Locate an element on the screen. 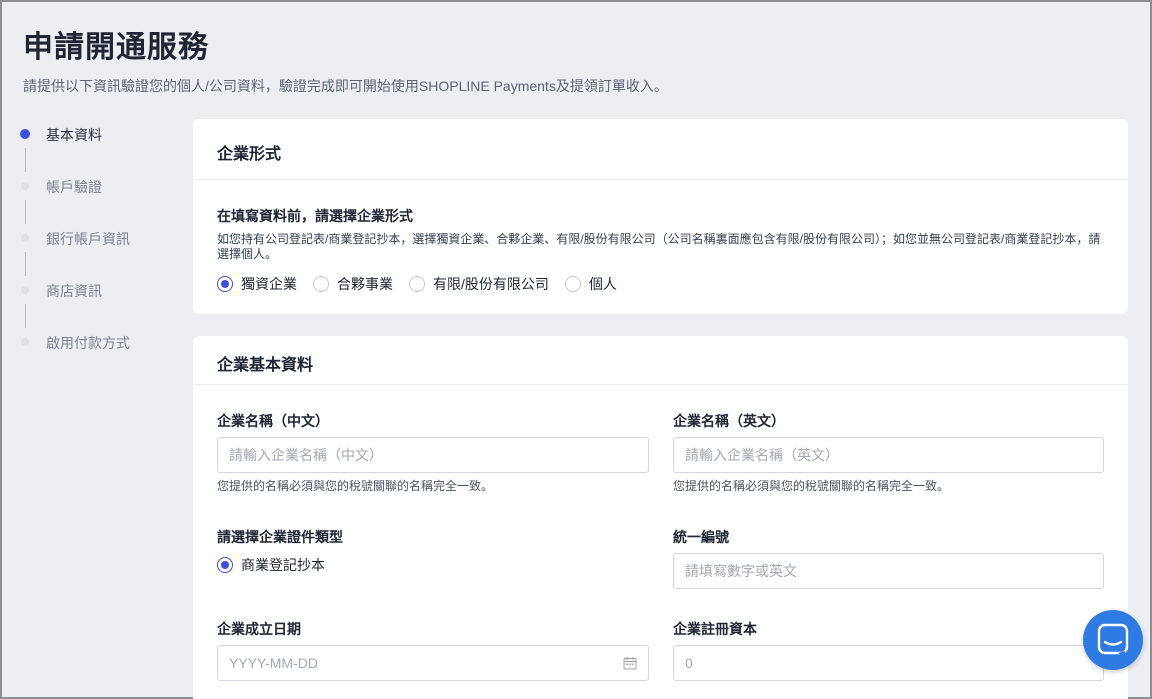 The width and height of the screenshot is (1152, 699). tax-id-label: 統一編號 is located at coordinates (701, 537).